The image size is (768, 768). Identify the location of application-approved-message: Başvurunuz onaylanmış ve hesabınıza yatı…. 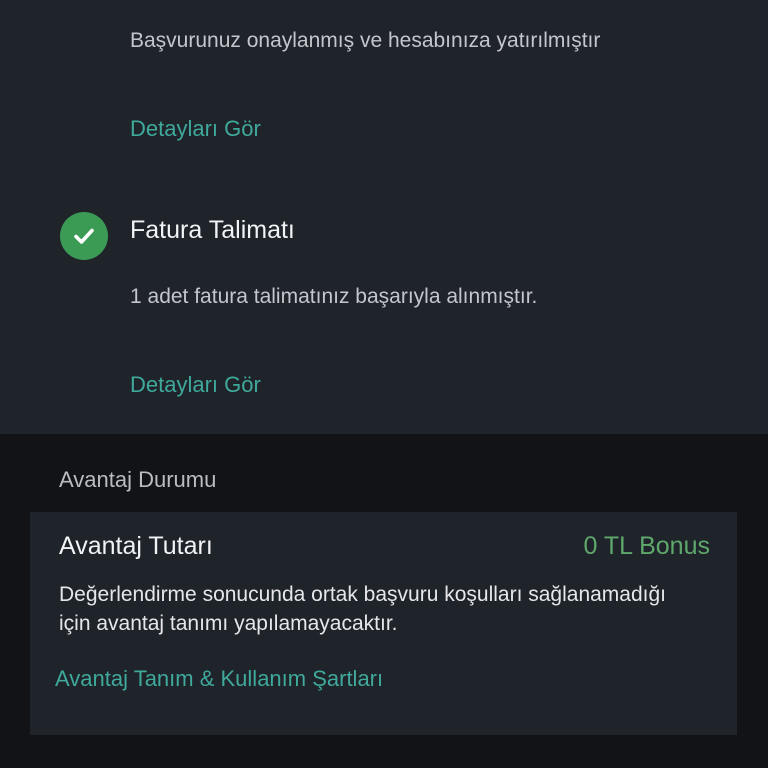
(365, 40).